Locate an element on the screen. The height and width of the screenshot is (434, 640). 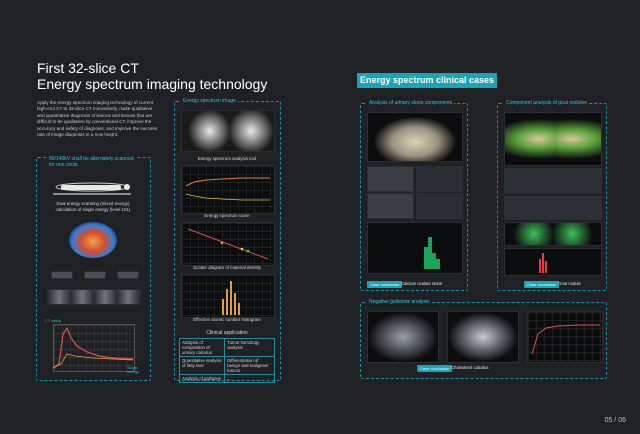
ct-value-chart: CT value Single energy is located at coordinates (93, 346).